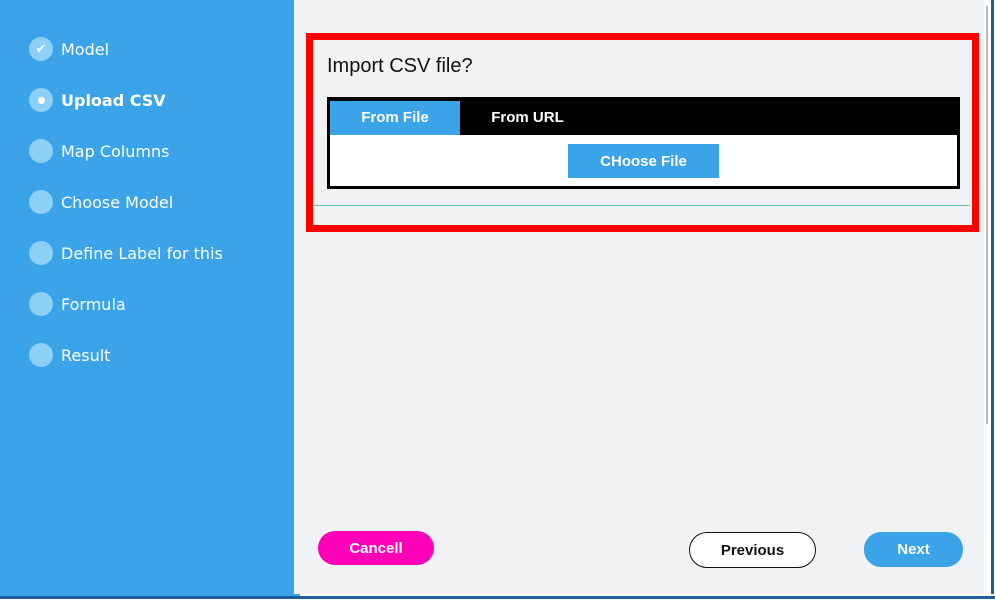 Image resolution: width=995 pixels, height=601 pixels. Describe the element at coordinates (376, 548) in the screenshot. I see `cancel-button: Cancell` at that location.